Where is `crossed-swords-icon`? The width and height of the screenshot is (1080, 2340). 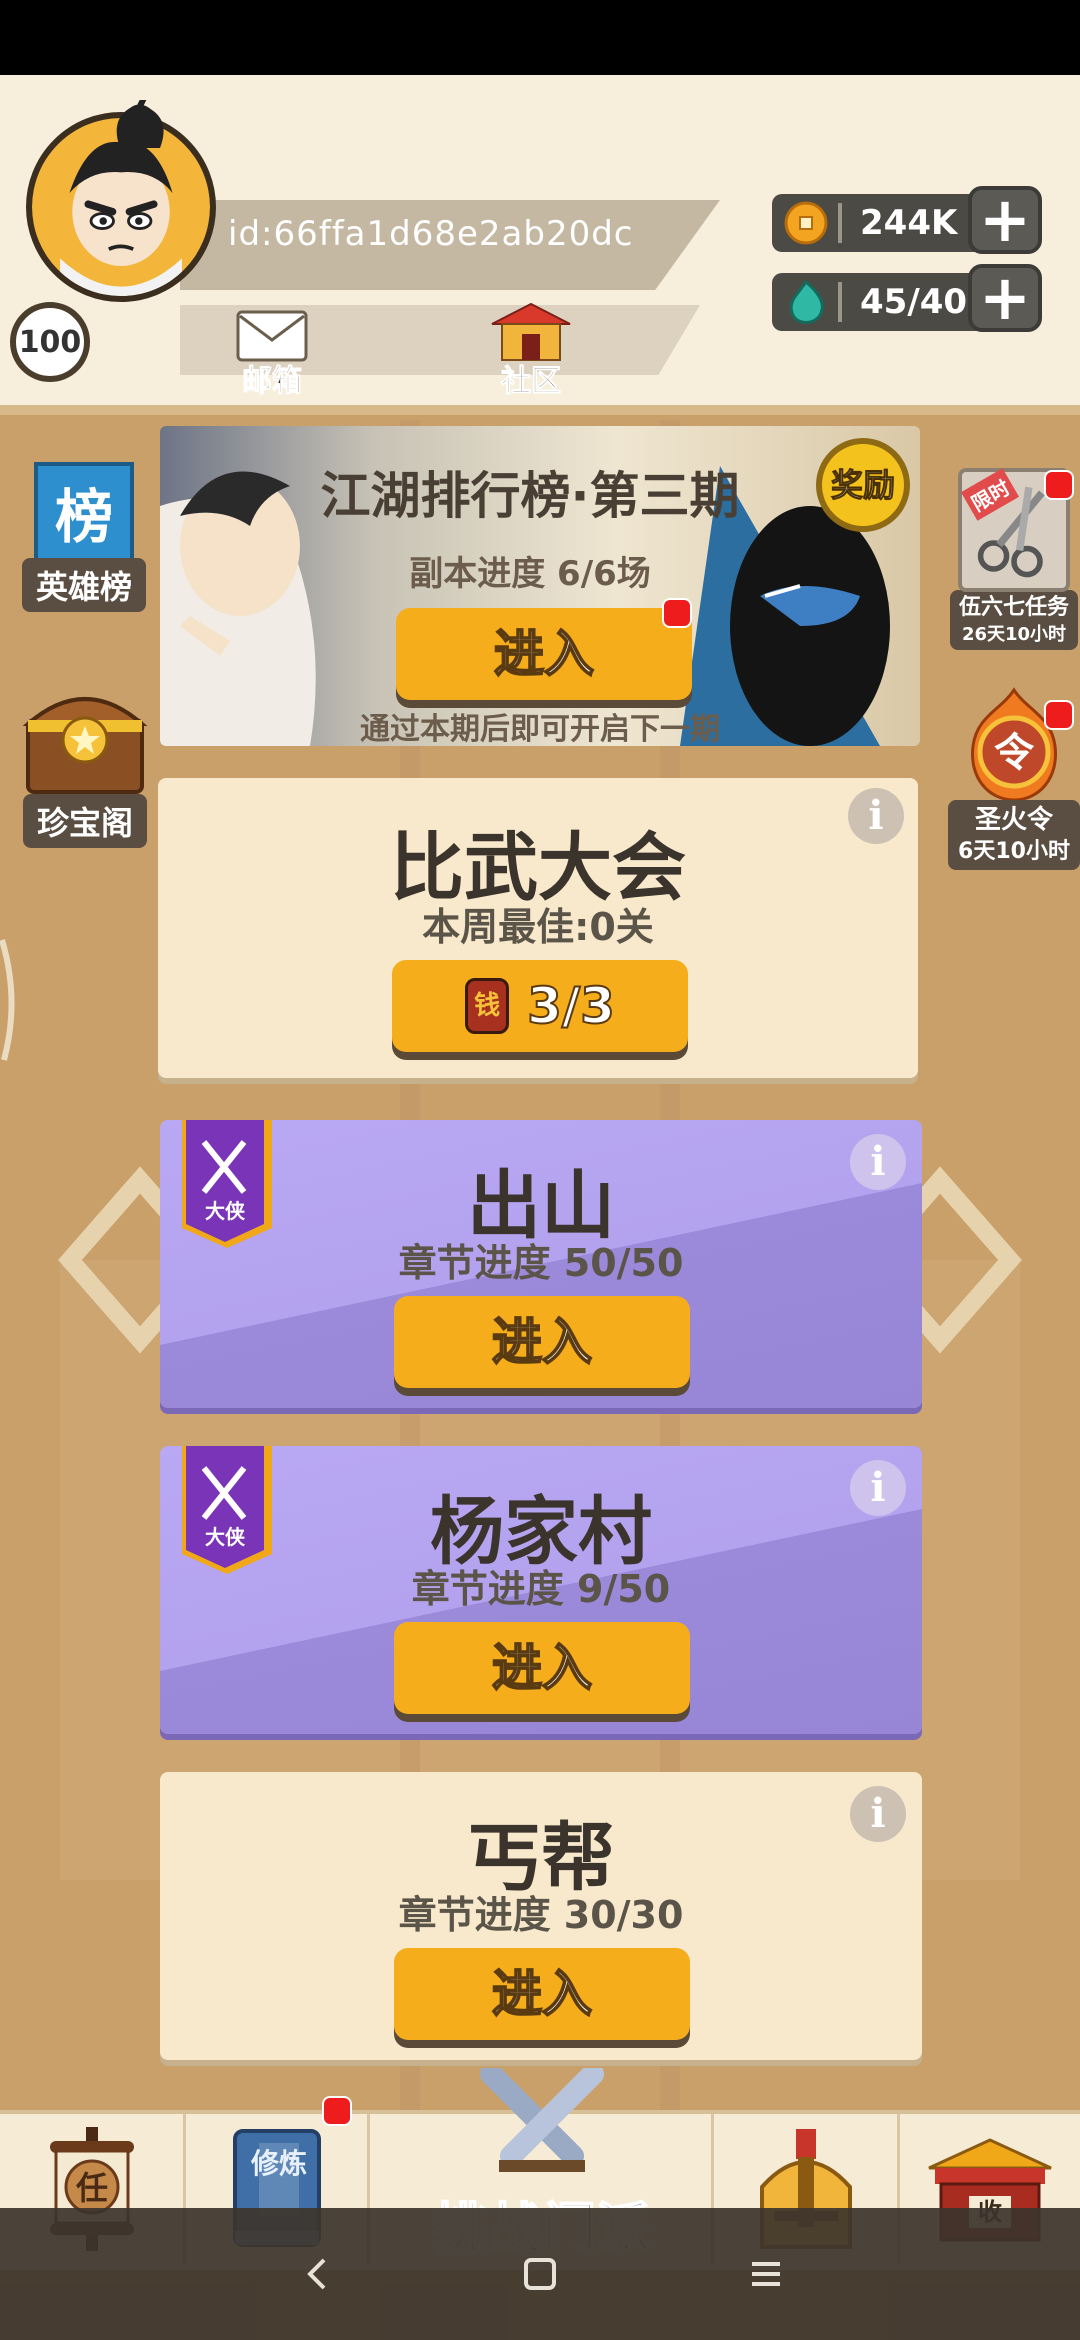
crossed-swords-icon is located at coordinates (542, 2117).